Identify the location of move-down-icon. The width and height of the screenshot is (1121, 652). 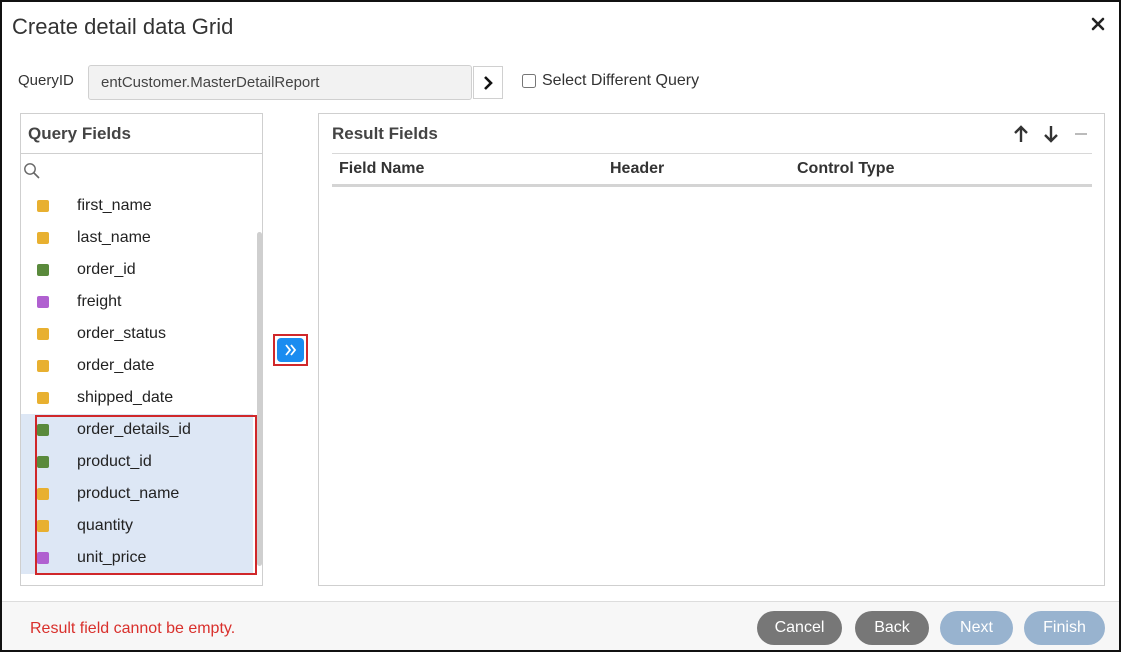
(1051, 134).